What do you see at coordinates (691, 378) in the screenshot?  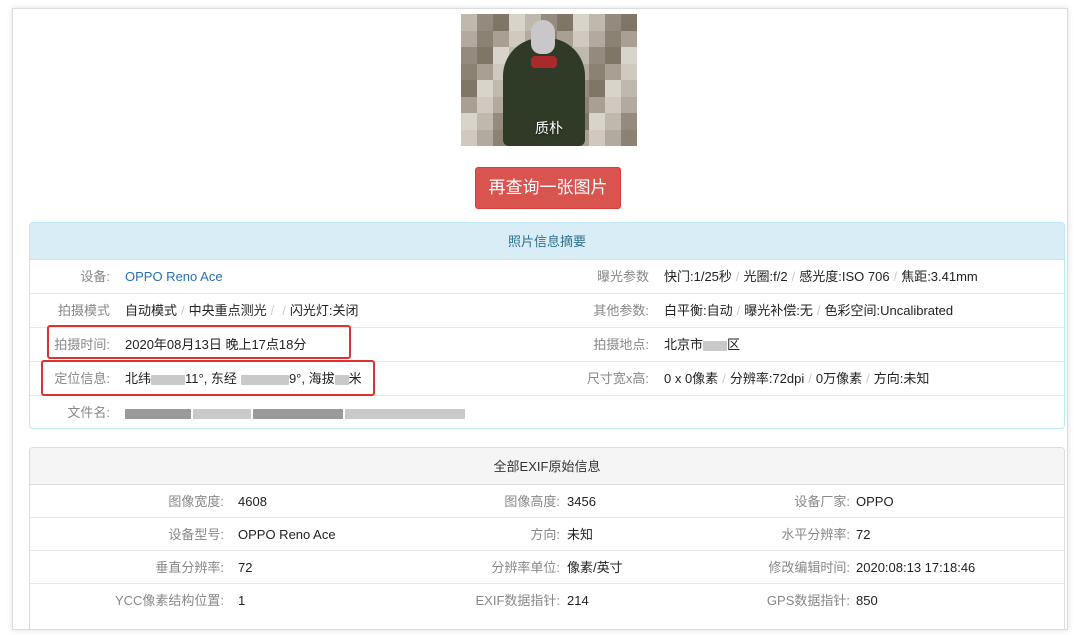 I see `dimensions-value: 0 x 0像素` at bounding box center [691, 378].